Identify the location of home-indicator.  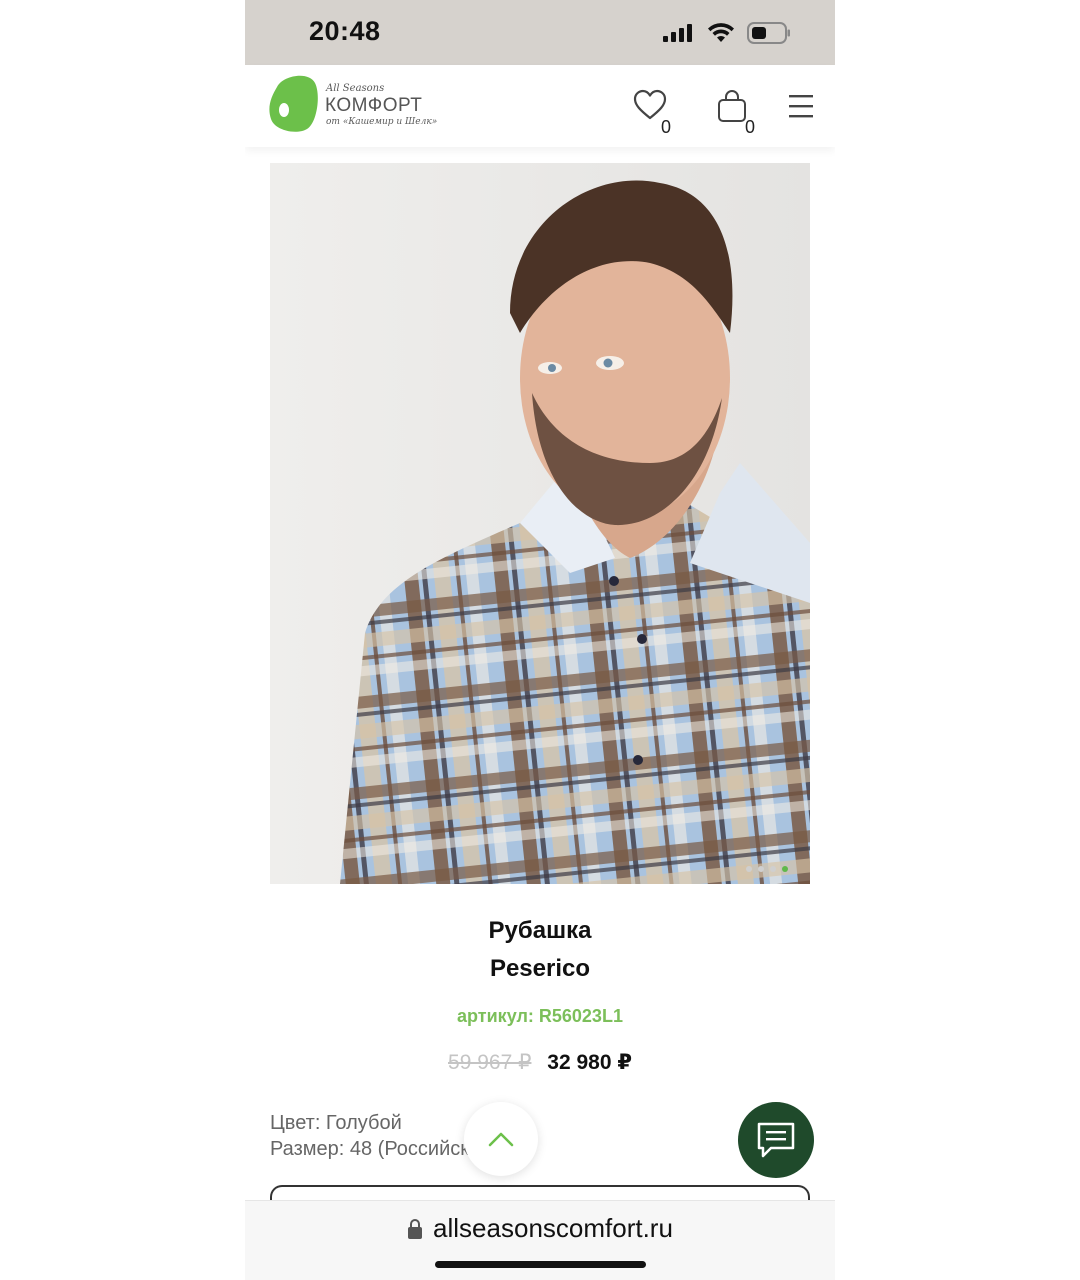
(540, 1264).